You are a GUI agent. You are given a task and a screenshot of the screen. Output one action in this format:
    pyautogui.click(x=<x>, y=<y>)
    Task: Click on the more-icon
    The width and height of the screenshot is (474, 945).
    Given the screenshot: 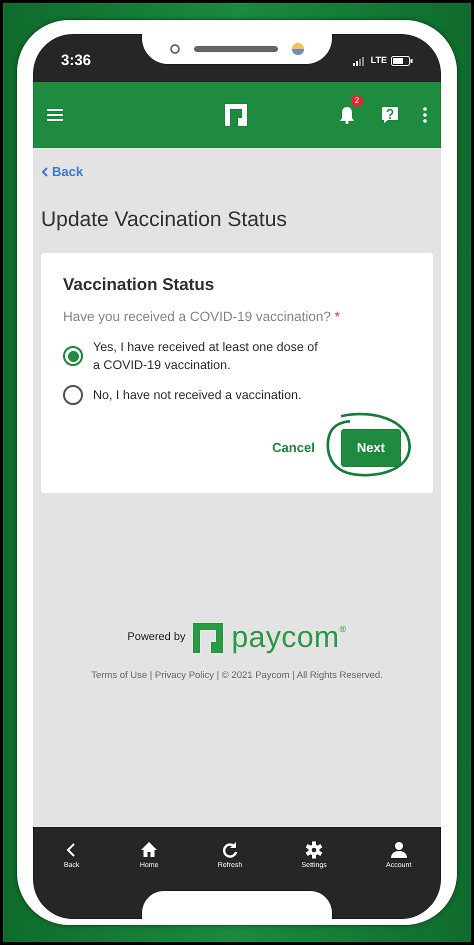 What is the action you would take?
    pyautogui.click(x=425, y=115)
    